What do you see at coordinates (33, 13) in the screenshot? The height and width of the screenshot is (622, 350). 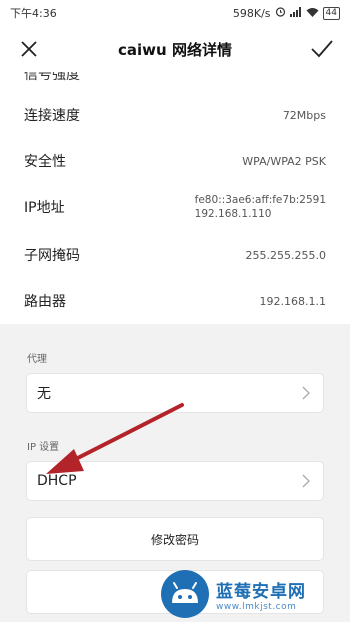 I see `status-time: 下午4:36` at bounding box center [33, 13].